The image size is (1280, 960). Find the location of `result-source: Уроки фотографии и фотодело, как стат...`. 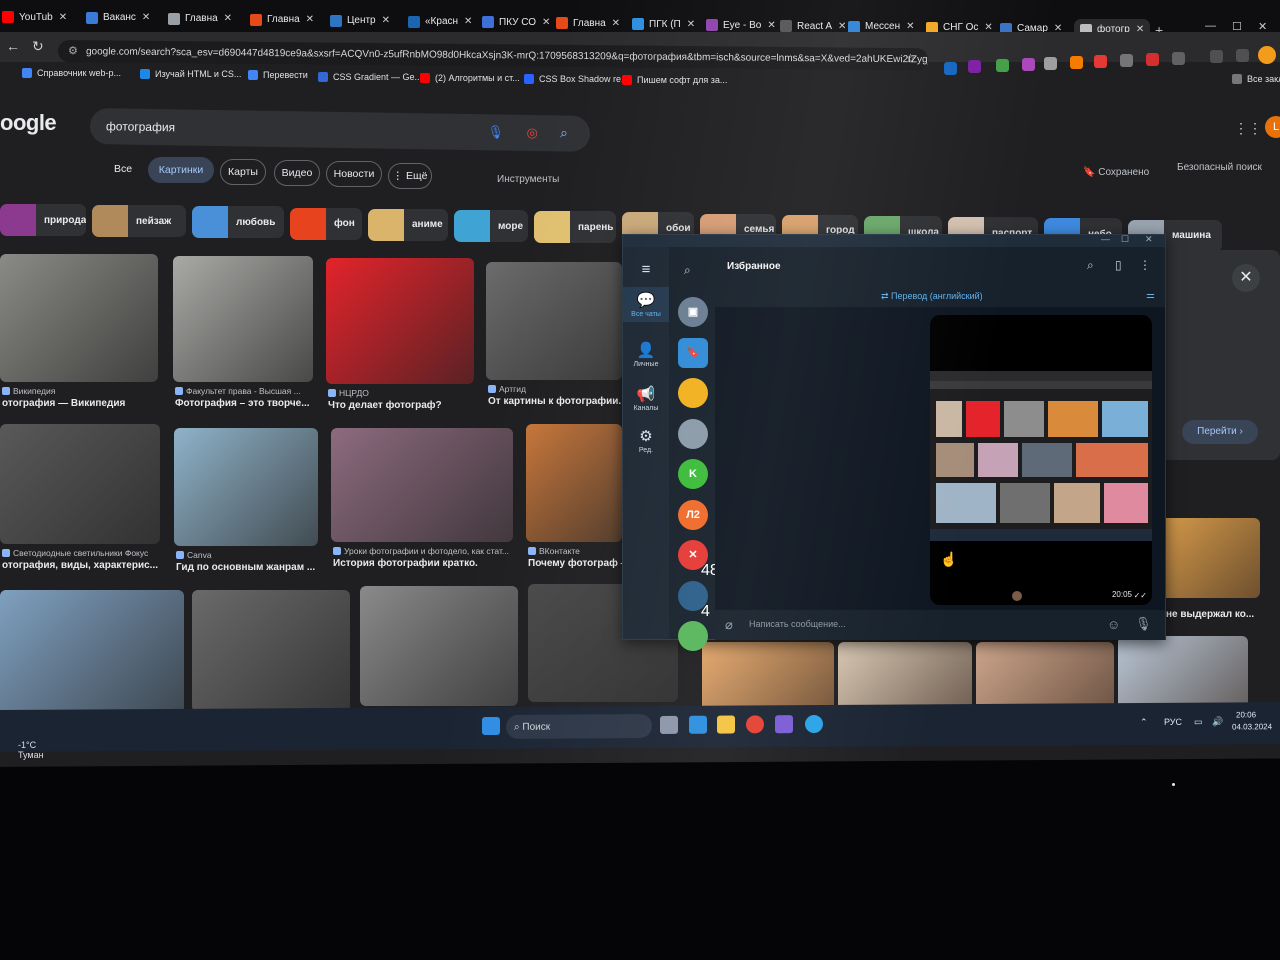

result-source: Уроки фотографии и фотодело, как стат... is located at coordinates (421, 551).